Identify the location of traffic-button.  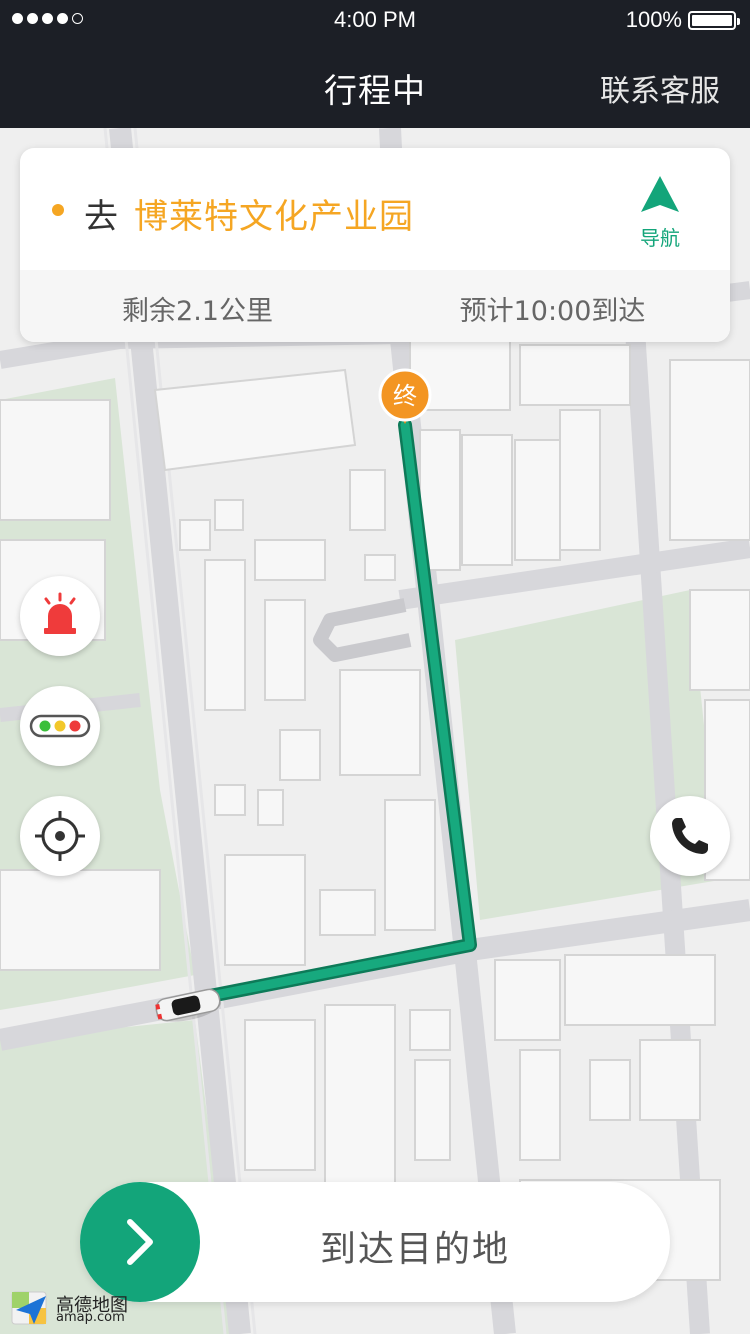
(60, 726).